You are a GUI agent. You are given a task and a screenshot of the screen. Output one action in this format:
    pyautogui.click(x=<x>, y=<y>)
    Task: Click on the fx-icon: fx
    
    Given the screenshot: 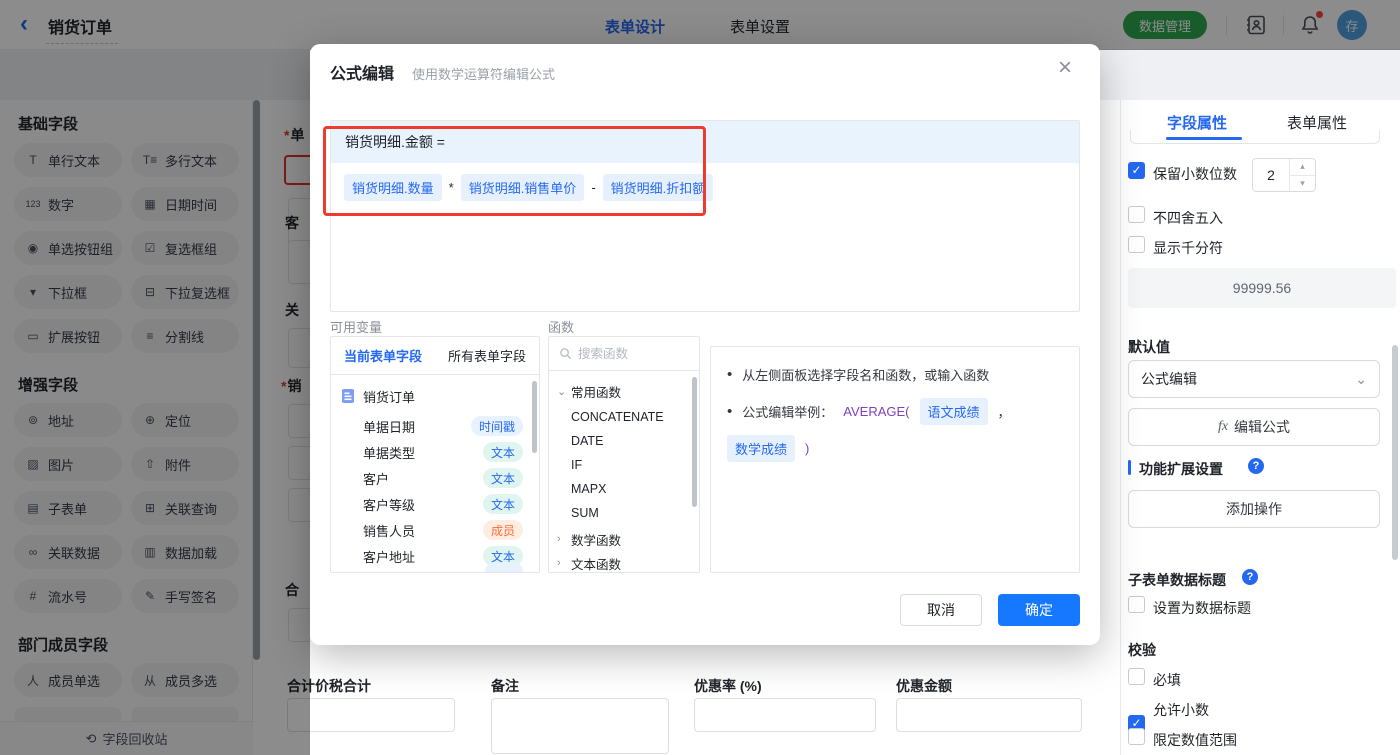 What is the action you would take?
    pyautogui.click(x=1223, y=426)
    